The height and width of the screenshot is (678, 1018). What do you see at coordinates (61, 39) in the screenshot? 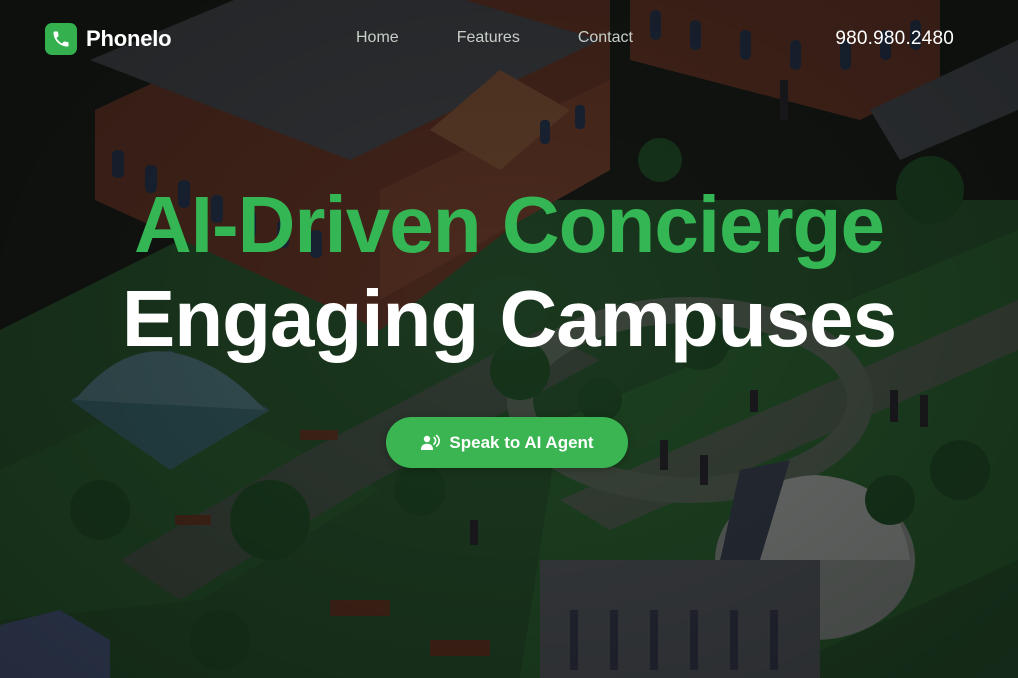
I see `phone-icon` at bounding box center [61, 39].